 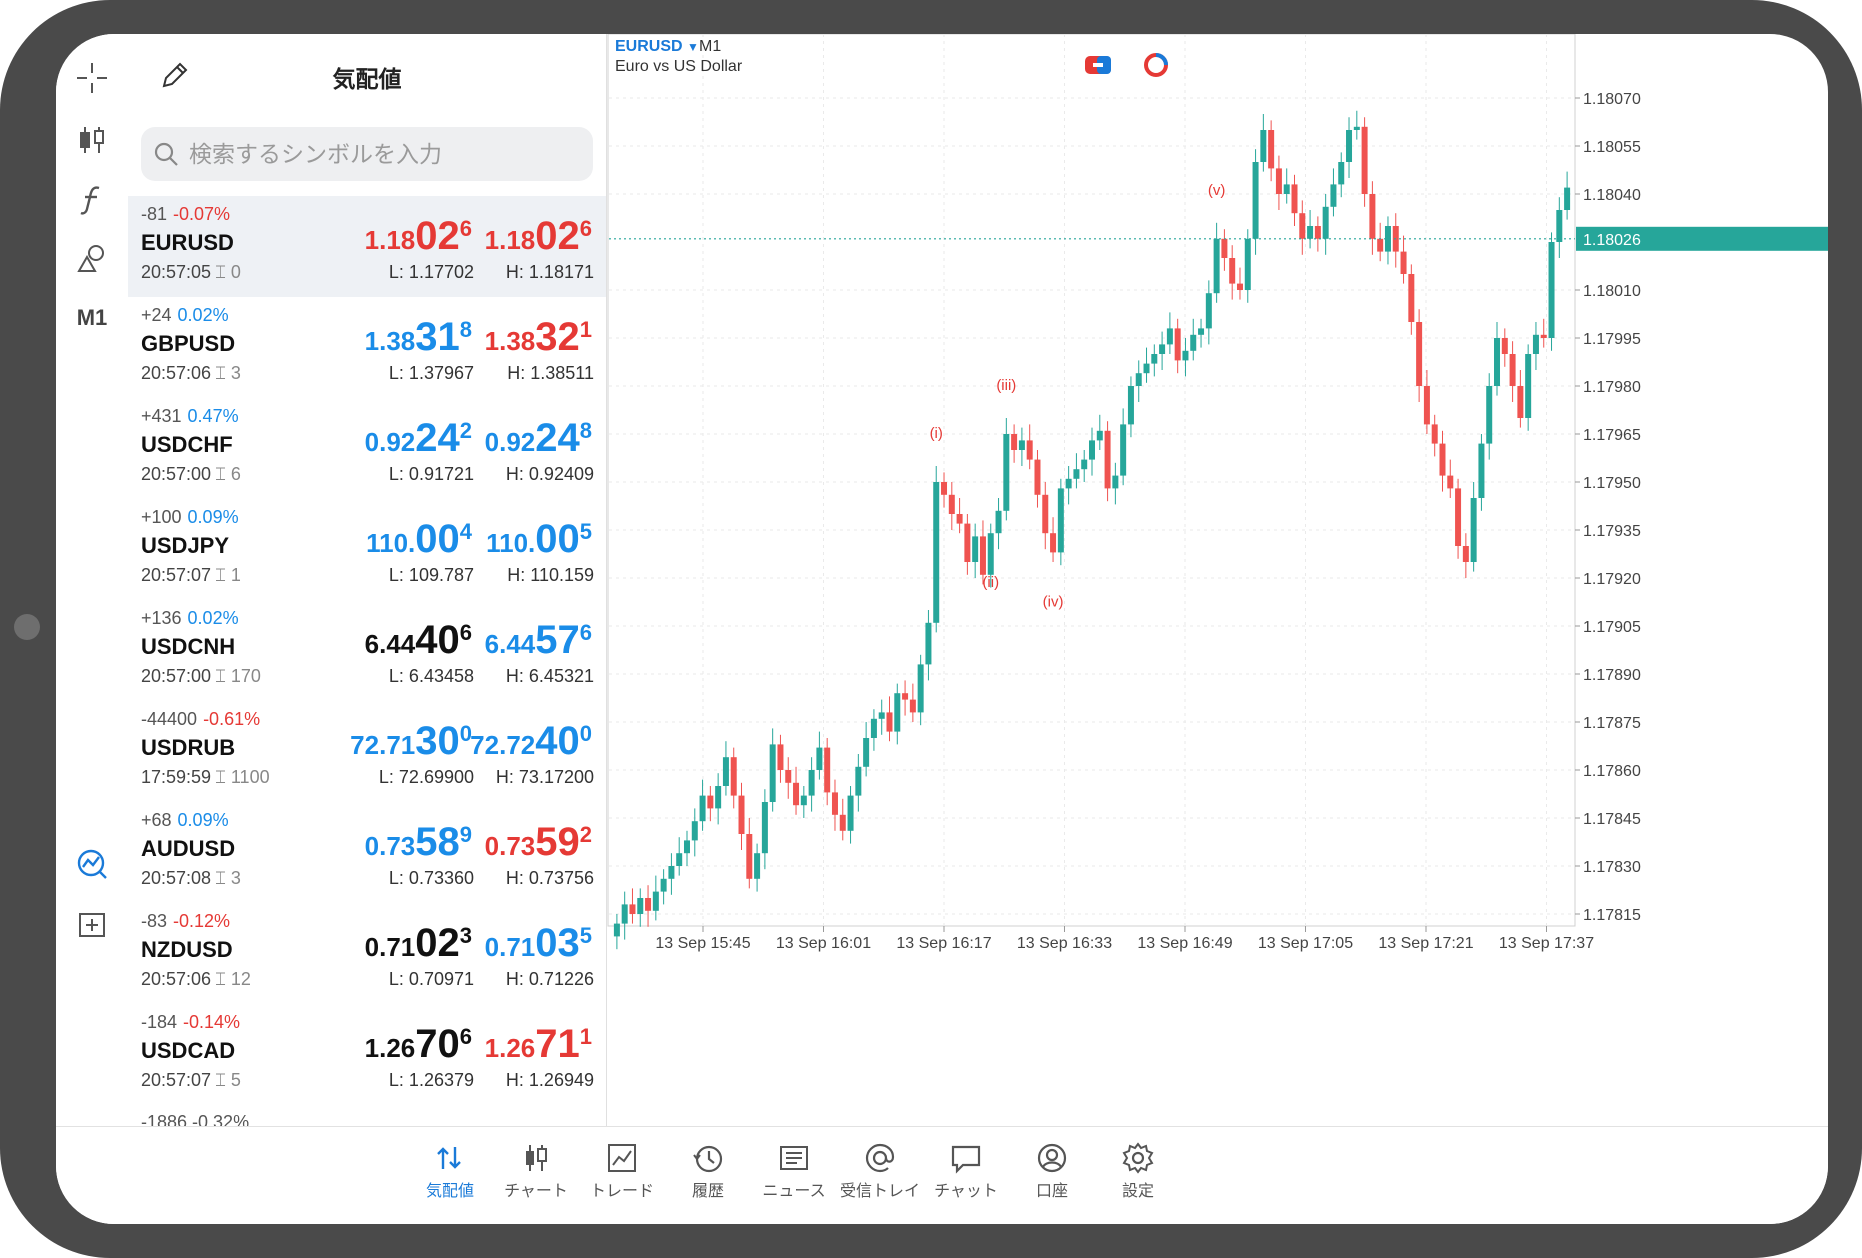 What do you see at coordinates (536, 1168) in the screenshot?
I see `chart-tab: チャート` at bounding box center [536, 1168].